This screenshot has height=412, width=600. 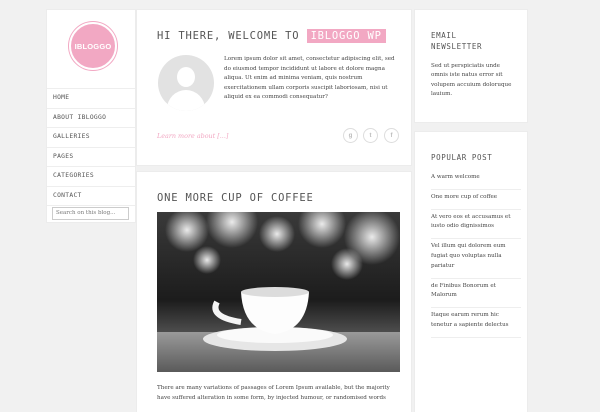 I want to click on read-more-link: Learn more about [...], so click(x=192, y=136).